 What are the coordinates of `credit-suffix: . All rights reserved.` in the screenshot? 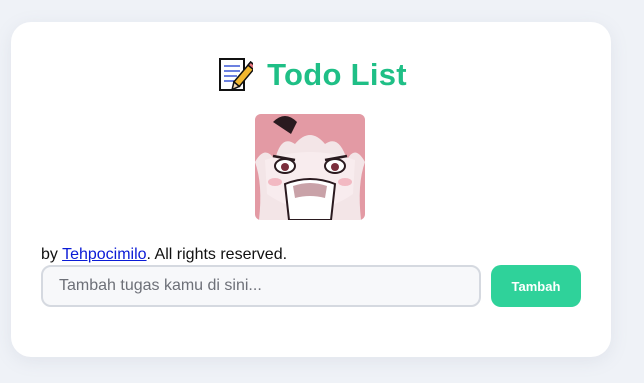 It's located at (217, 254).